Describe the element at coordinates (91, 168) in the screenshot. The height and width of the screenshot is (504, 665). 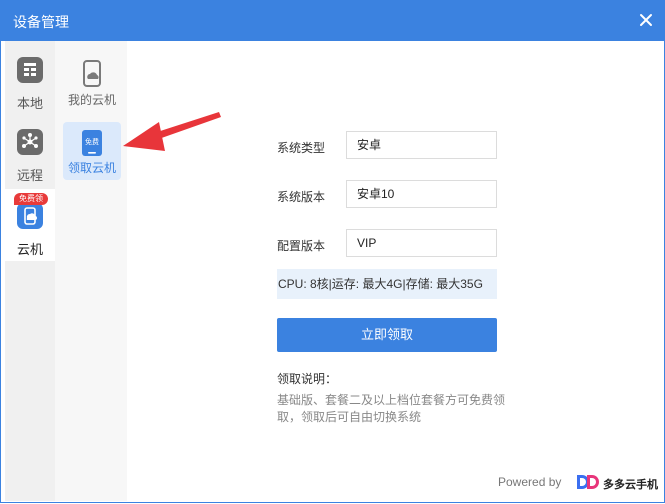
I see `tab-label: 领取云机` at that location.